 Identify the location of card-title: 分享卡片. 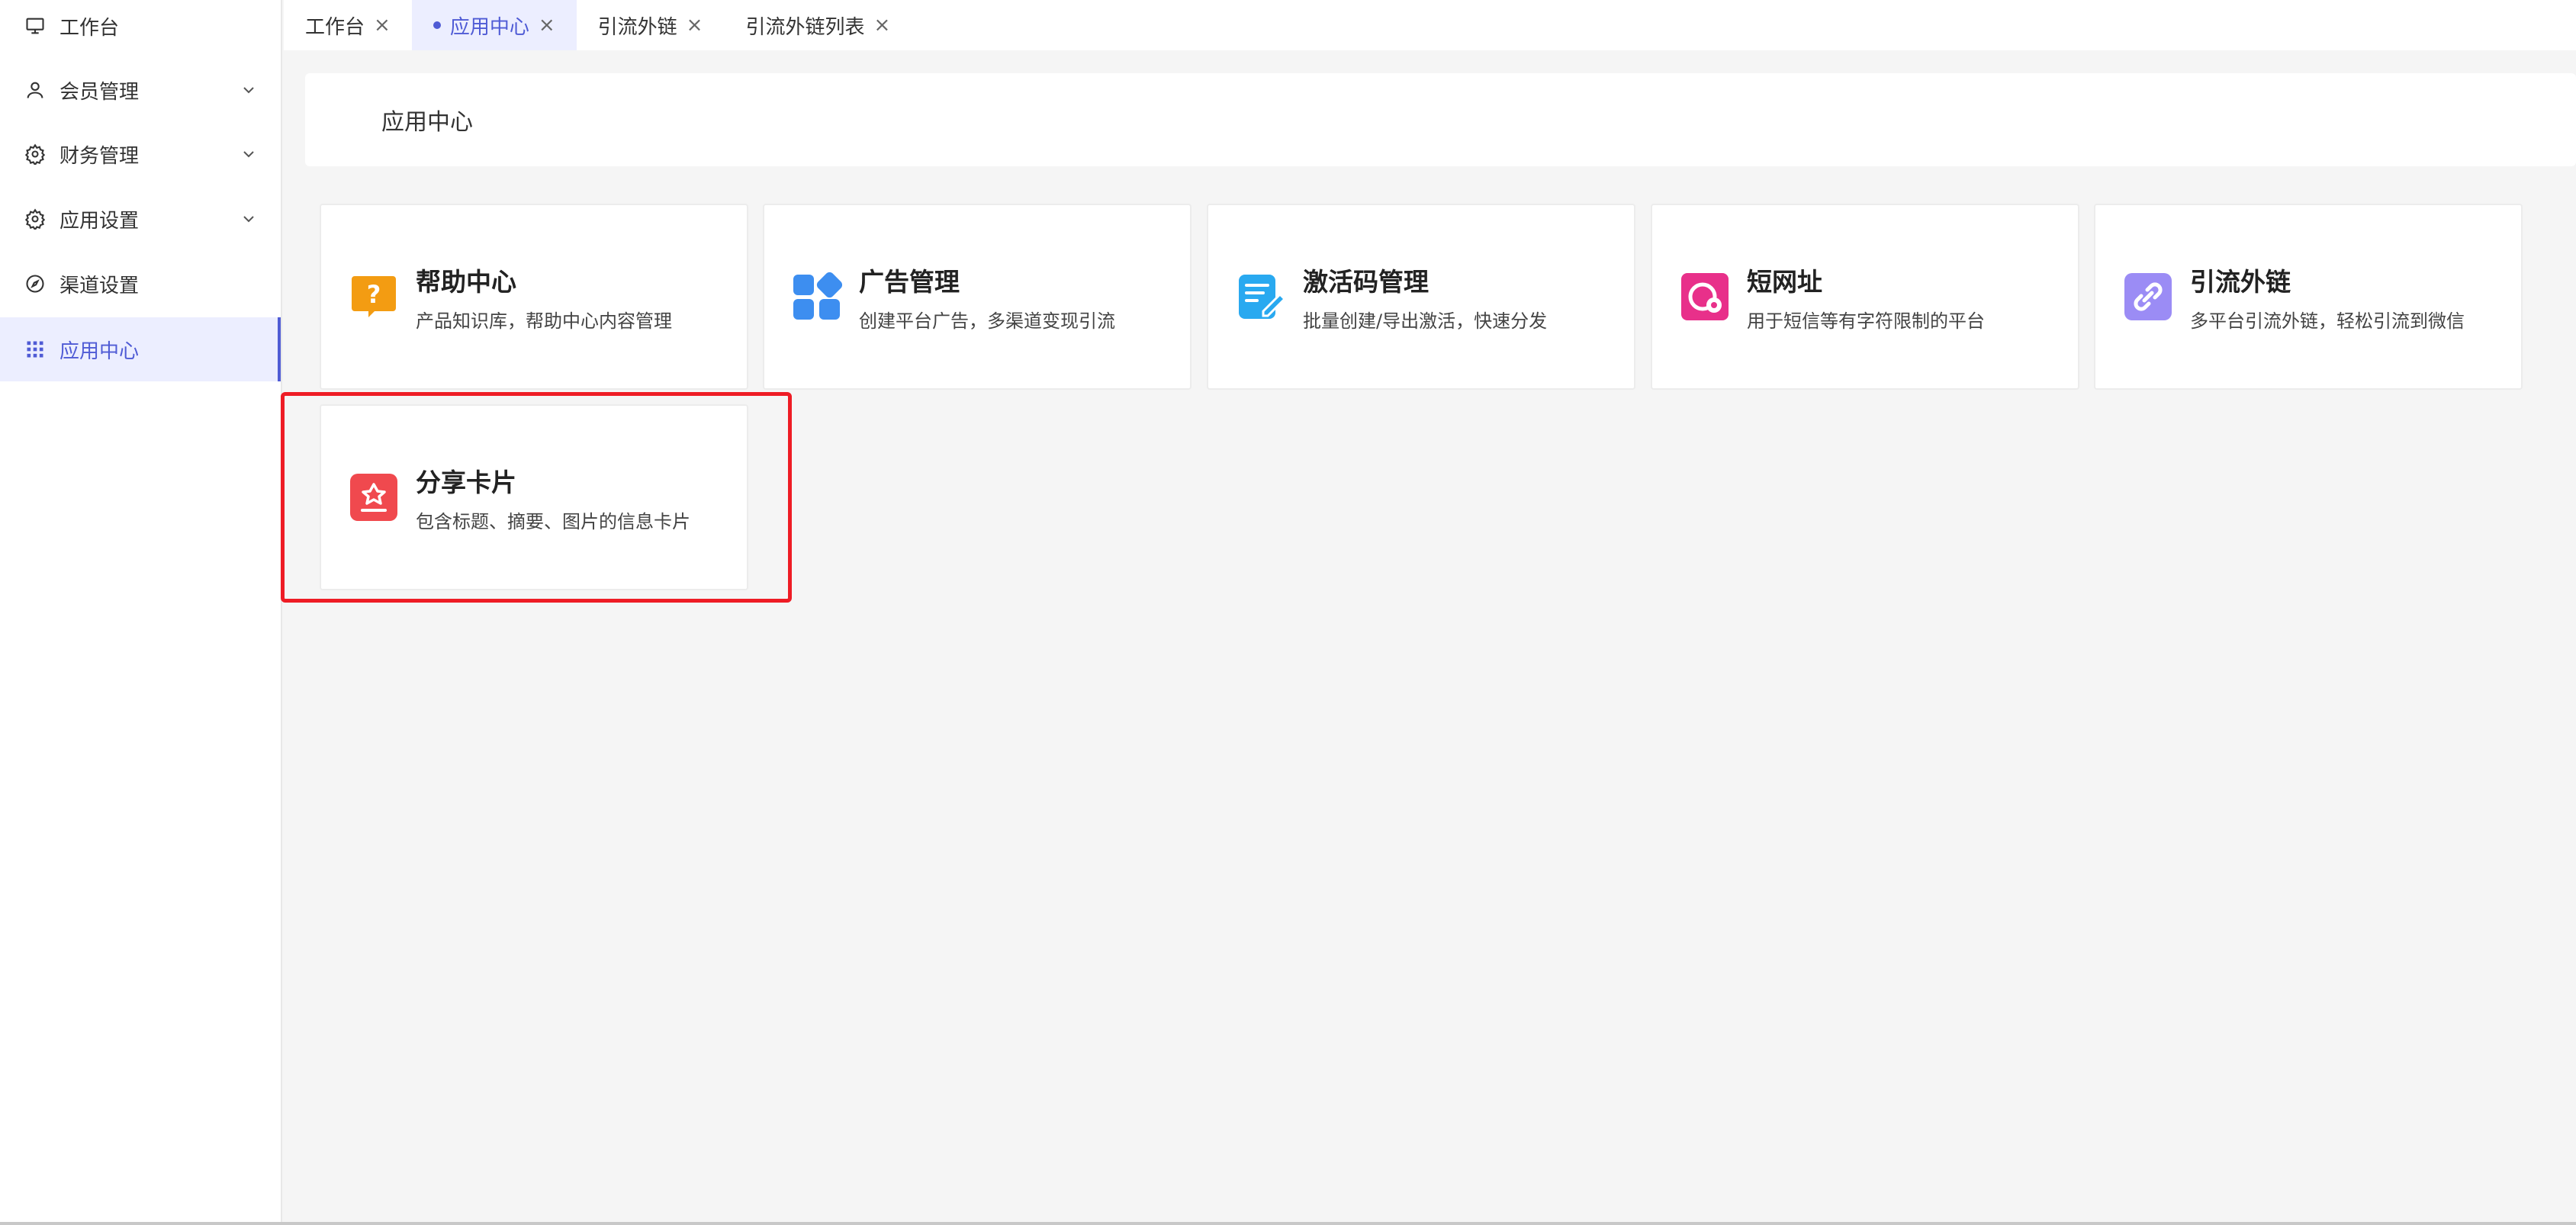
(466, 482).